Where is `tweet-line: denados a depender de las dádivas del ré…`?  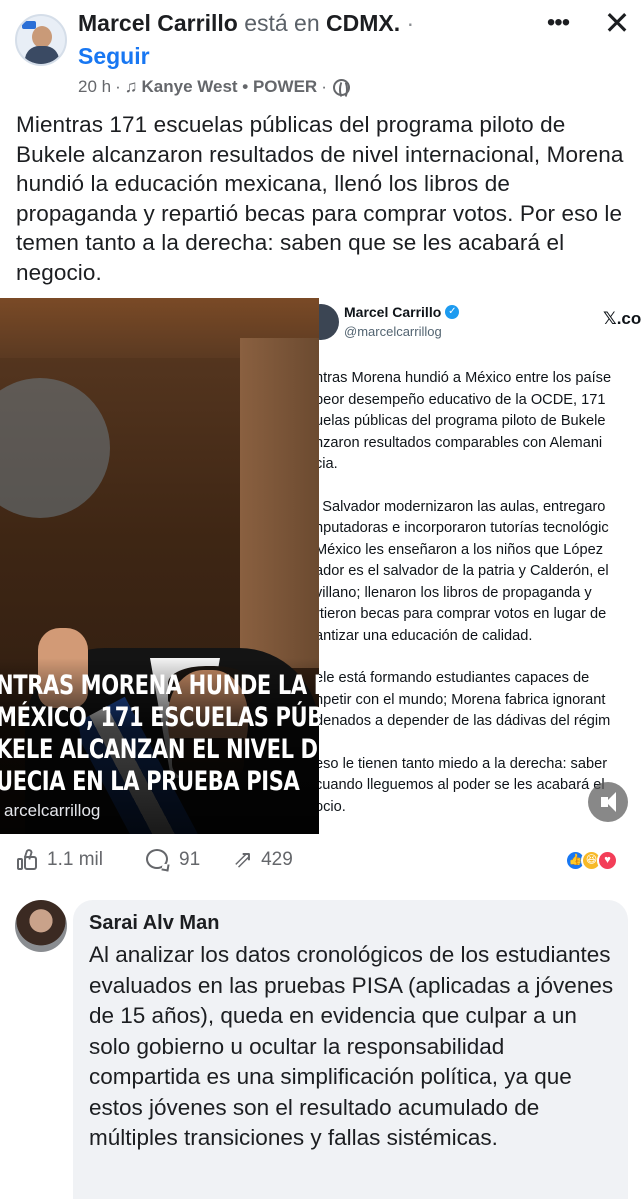
tweet-line: denados a depender de las dádivas del ré… is located at coordinates (465, 721).